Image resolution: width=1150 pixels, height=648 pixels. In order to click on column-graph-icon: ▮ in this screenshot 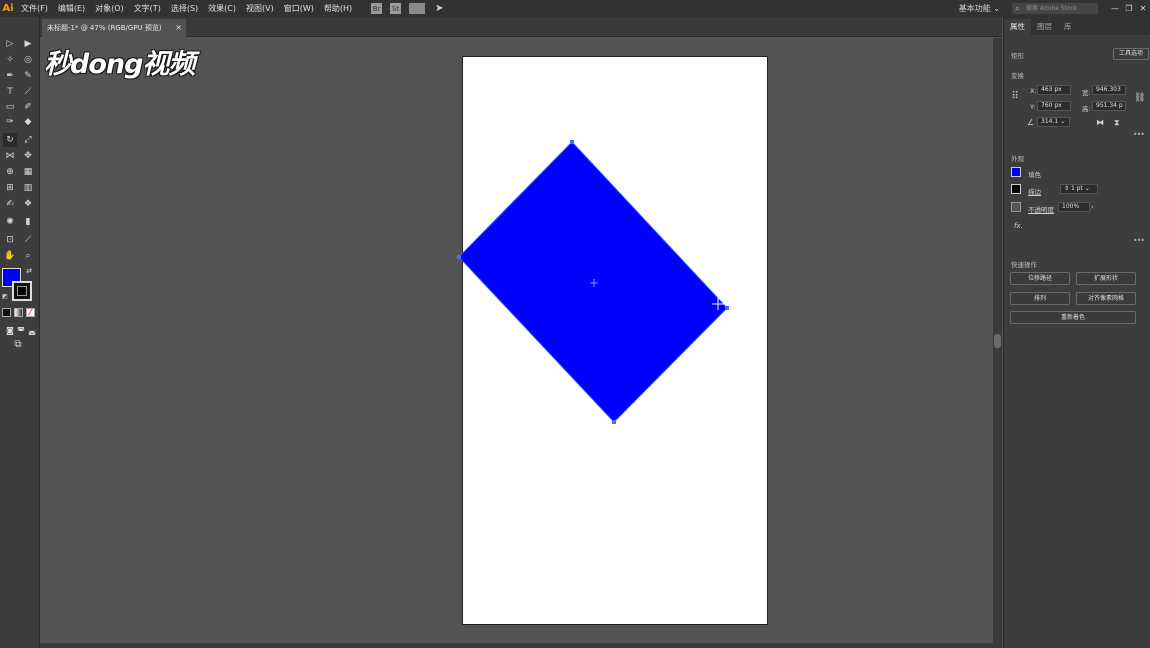, I will do `click(28, 222)`.